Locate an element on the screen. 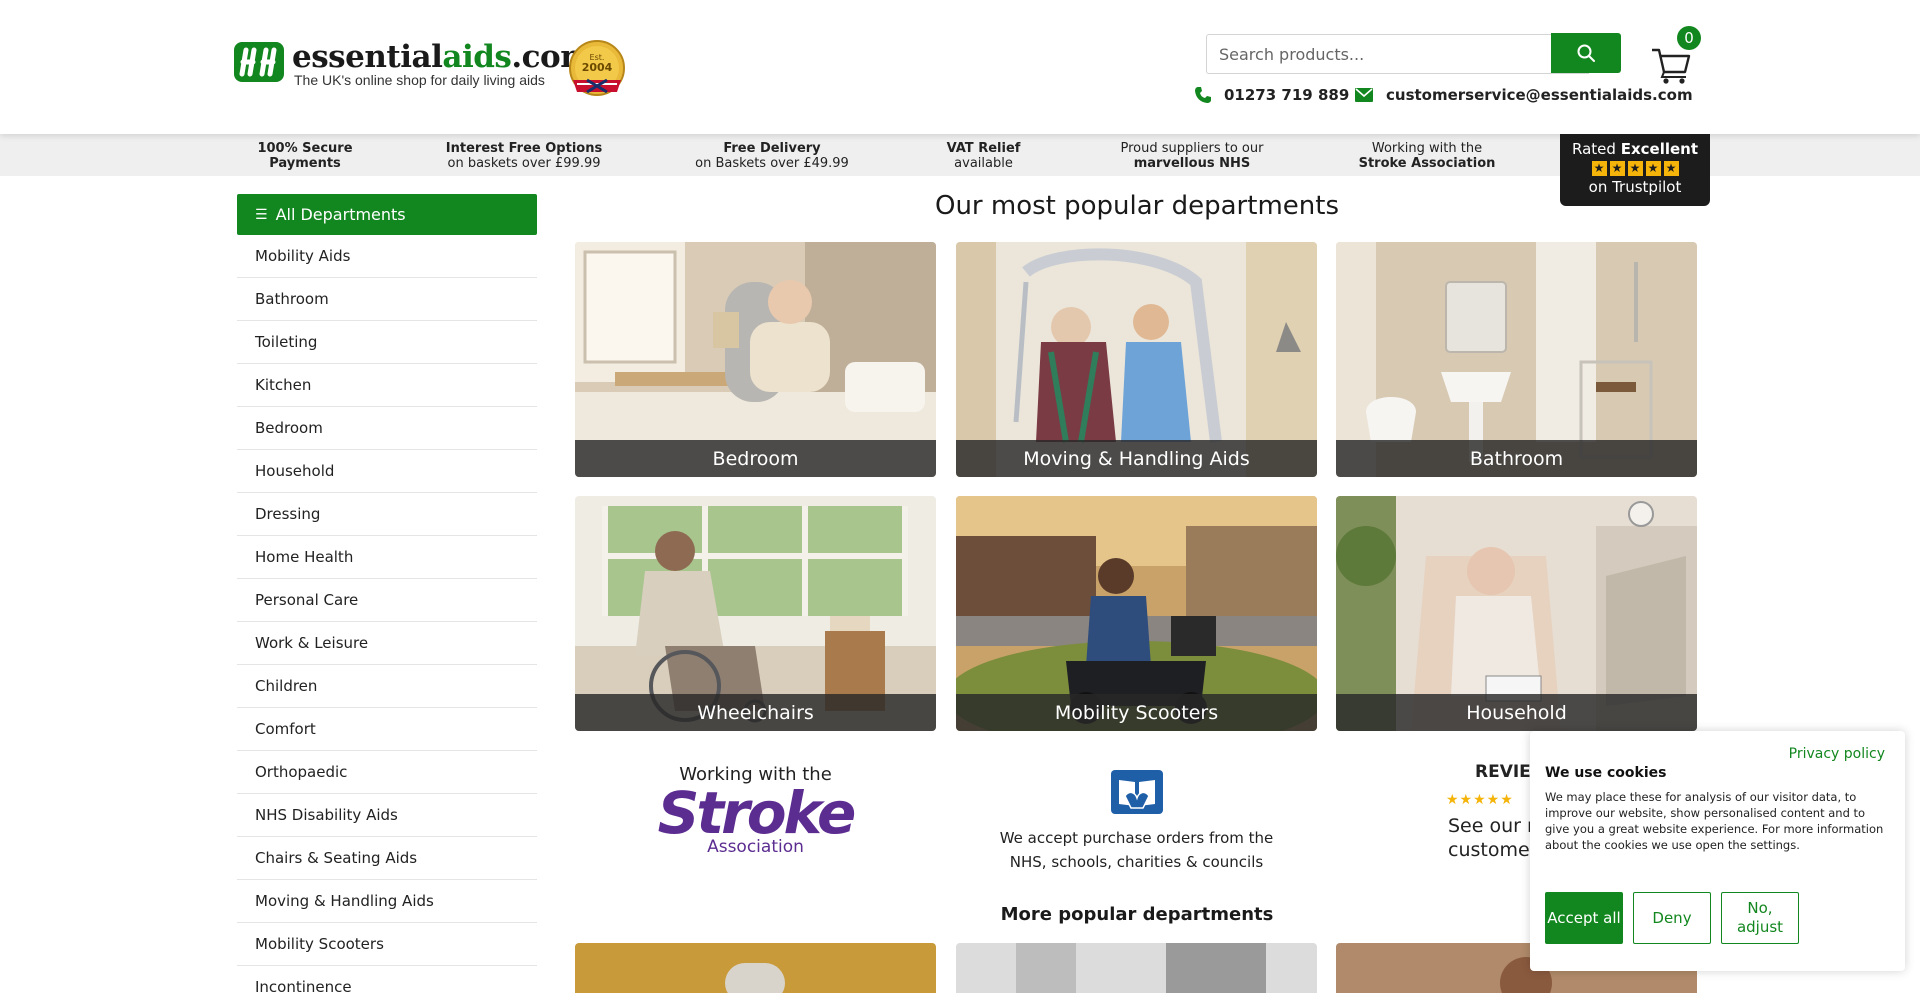 This screenshot has width=1920, height=993. cart-count-badge: 0 is located at coordinates (1689, 38).